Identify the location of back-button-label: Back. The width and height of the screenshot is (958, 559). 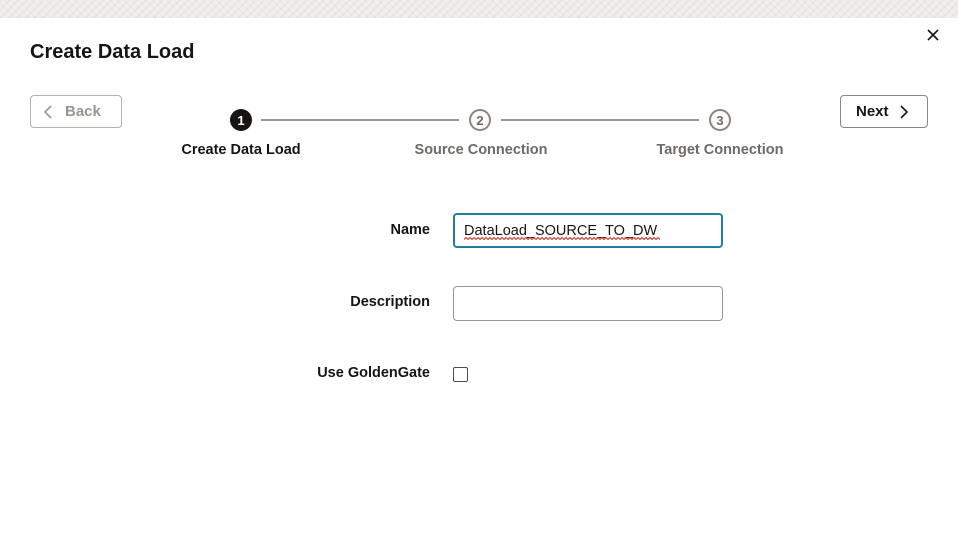
(83, 111).